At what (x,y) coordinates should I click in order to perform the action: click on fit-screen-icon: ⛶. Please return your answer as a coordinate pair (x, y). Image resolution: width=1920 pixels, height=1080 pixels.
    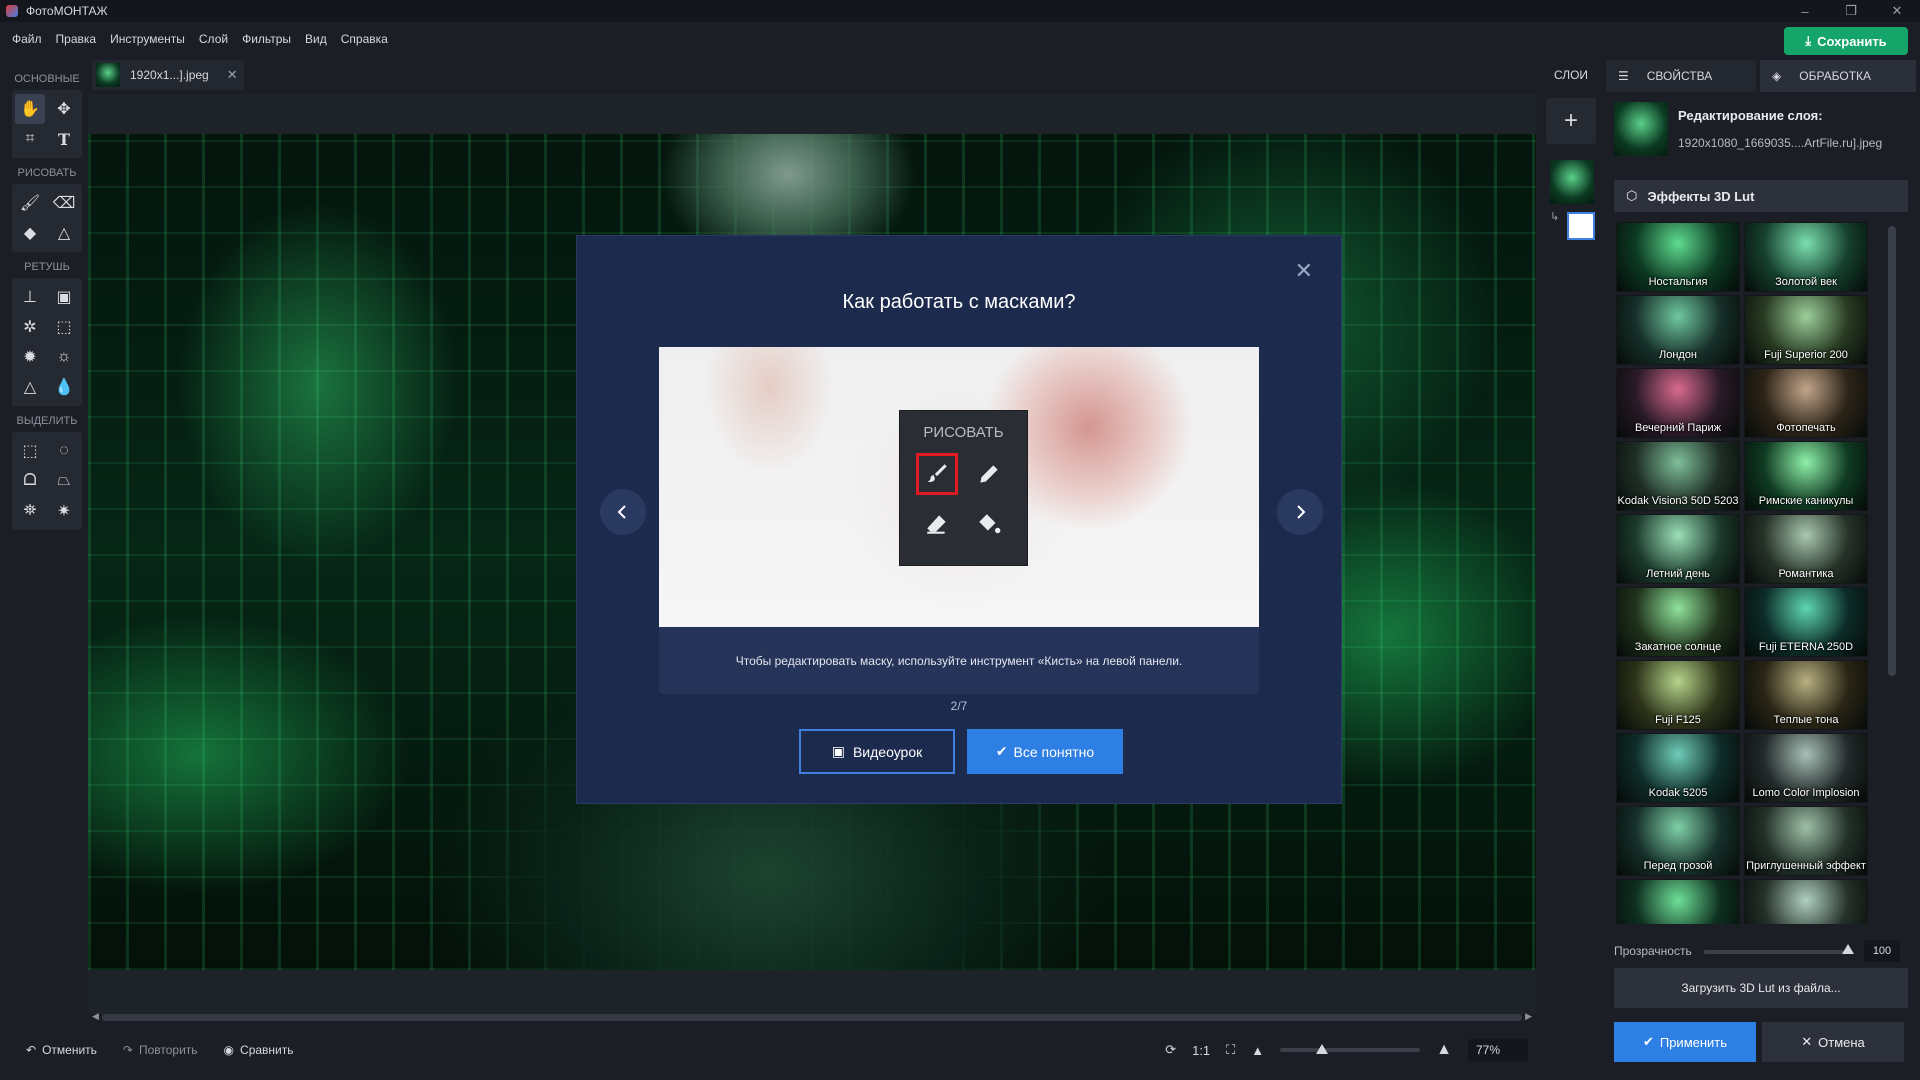
    Looking at the image, I should click on (1230, 1050).